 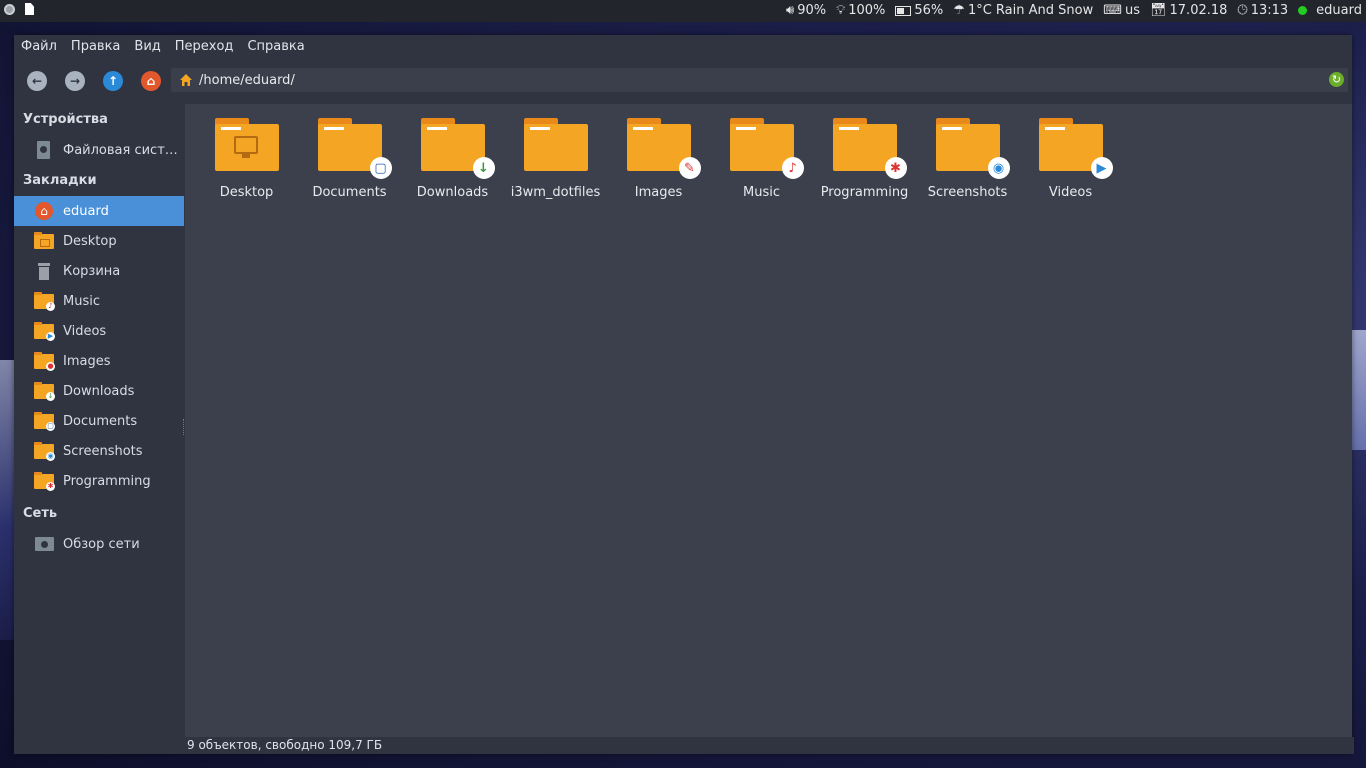 What do you see at coordinates (903, 10) in the screenshot?
I see `battery-icon` at bounding box center [903, 10].